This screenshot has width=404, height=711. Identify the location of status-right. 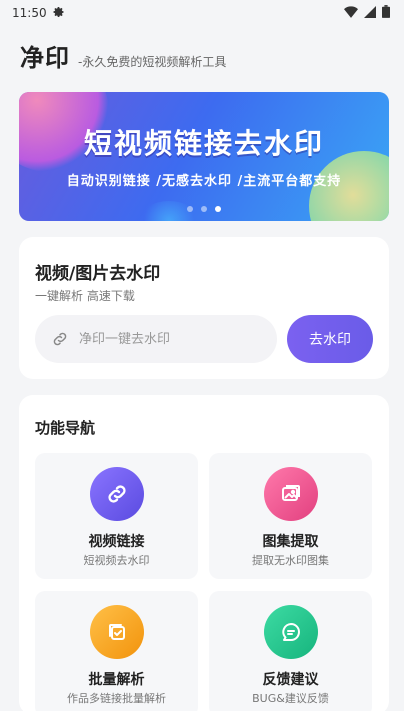
(367, 13).